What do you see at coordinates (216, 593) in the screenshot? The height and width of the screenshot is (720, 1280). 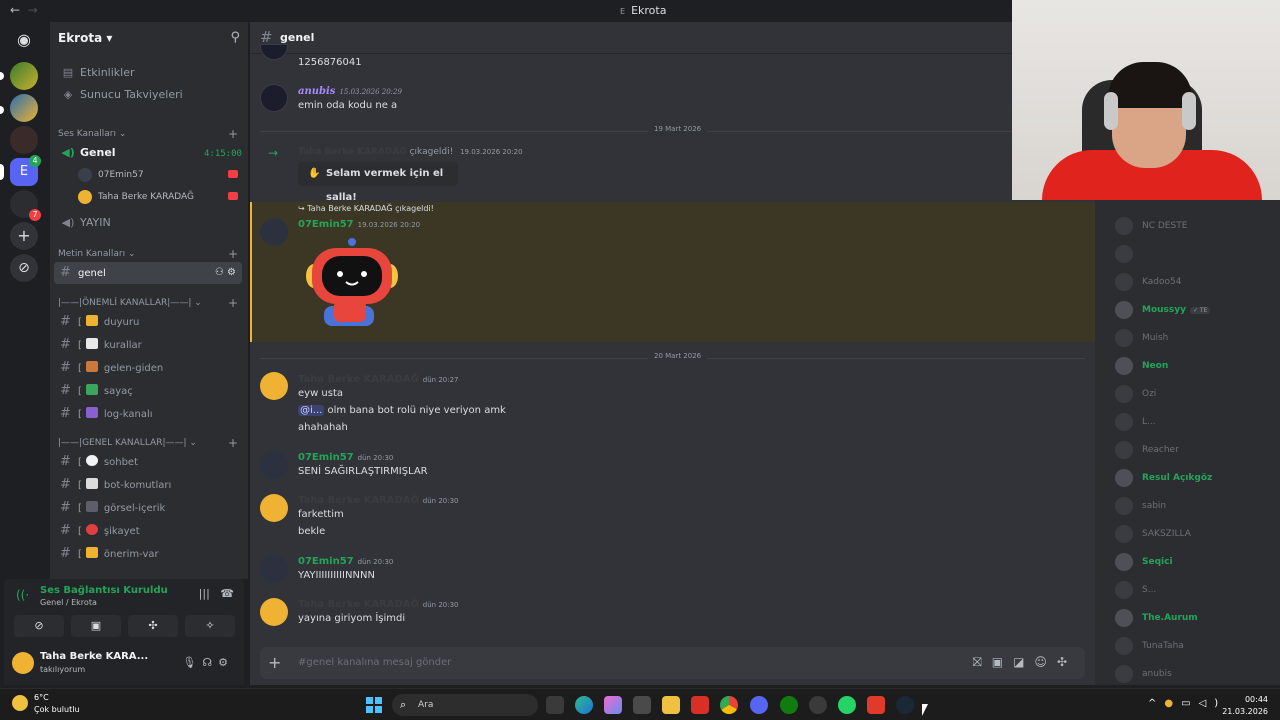 I see `voice-tools: ||| ☎` at bounding box center [216, 593].